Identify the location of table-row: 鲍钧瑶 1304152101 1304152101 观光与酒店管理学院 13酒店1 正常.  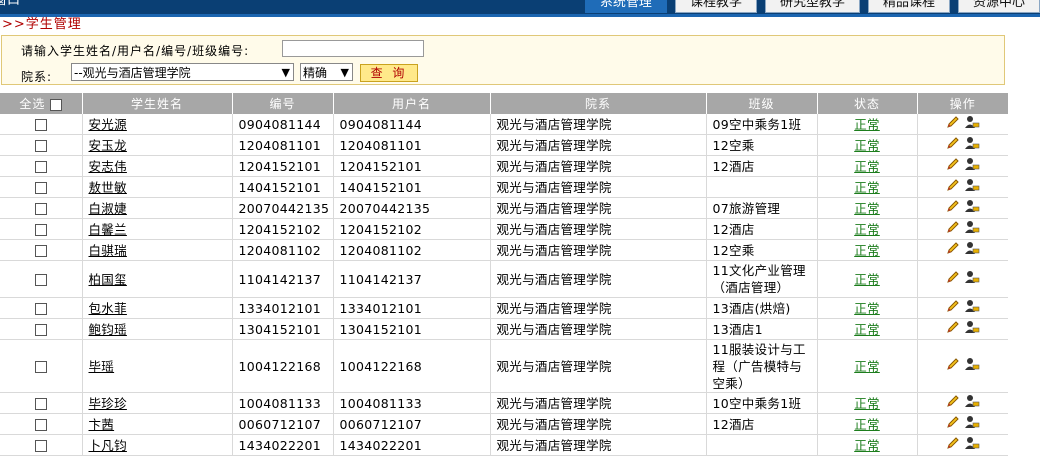
(504, 329).